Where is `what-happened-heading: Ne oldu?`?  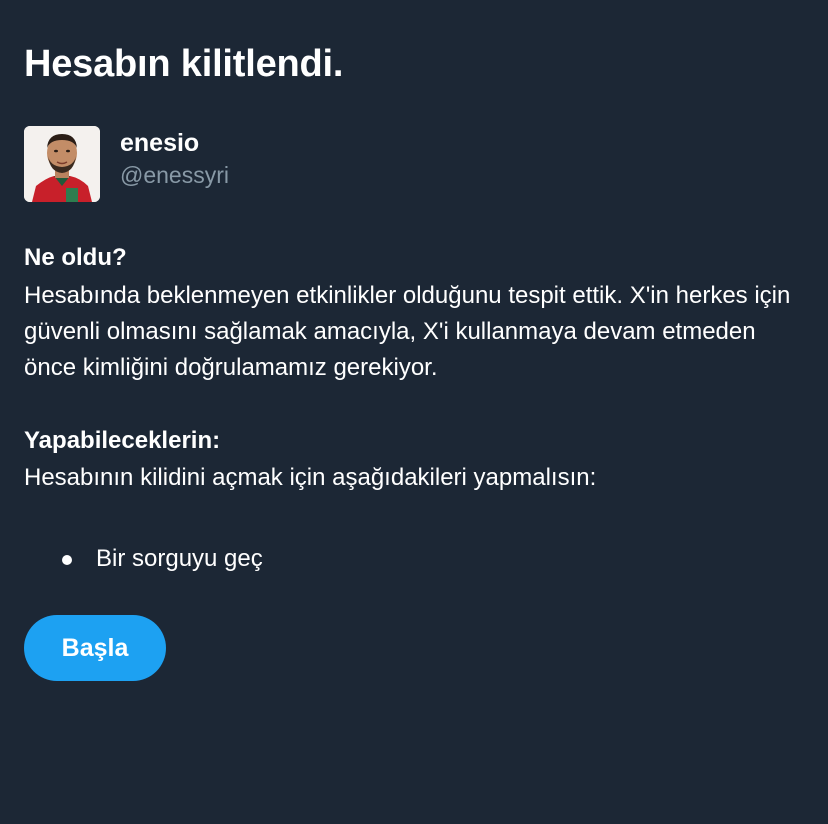
what-happened-heading: Ne oldu? is located at coordinates (75, 257).